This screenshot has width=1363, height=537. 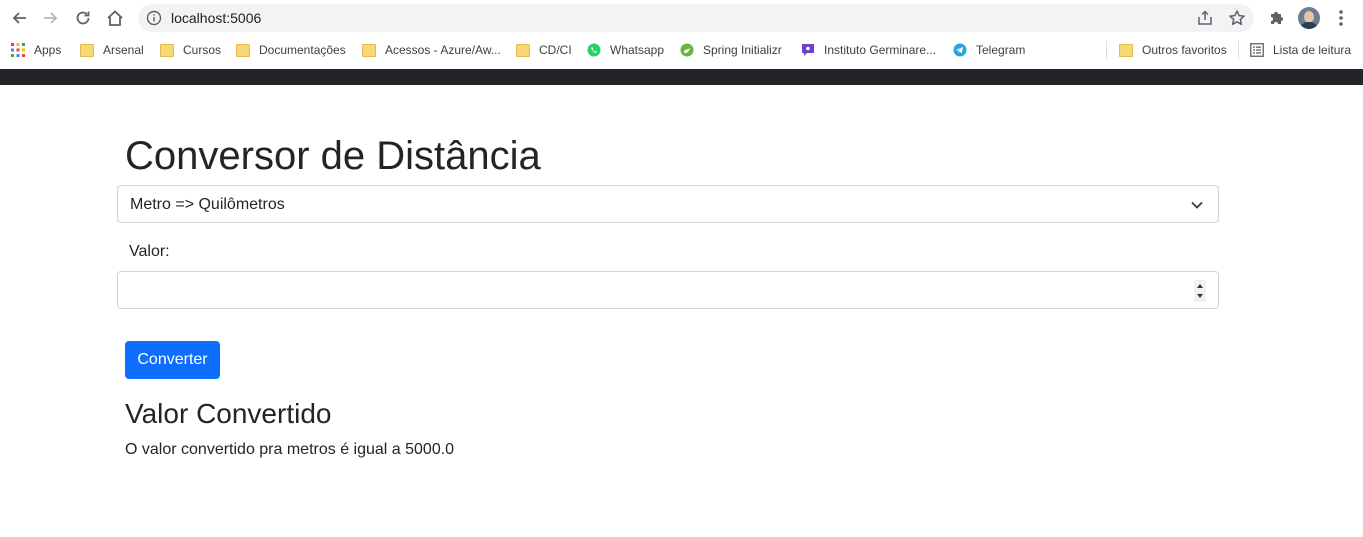 I want to click on chevron-down-icon, so click(x=1197, y=207).